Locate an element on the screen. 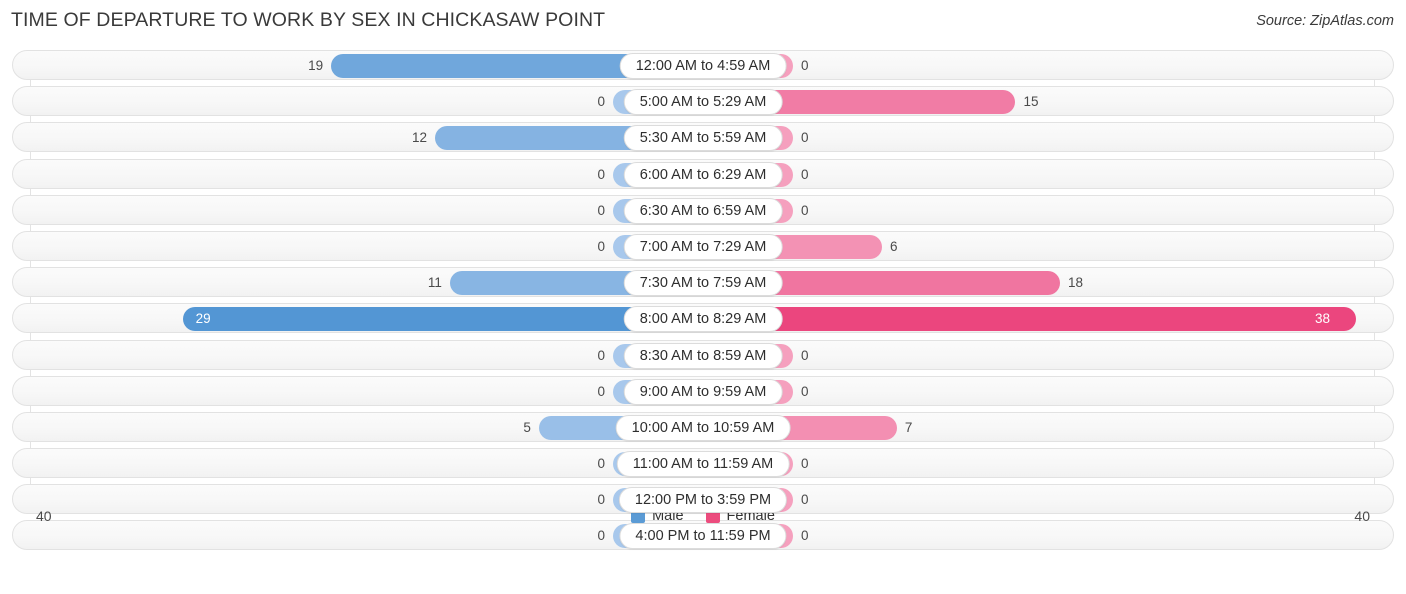 Image resolution: width=1406 pixels, height=594 pixels. table-row: 29 38 8:00 AM to 8:29 AM is located at coordinates (703, 318).